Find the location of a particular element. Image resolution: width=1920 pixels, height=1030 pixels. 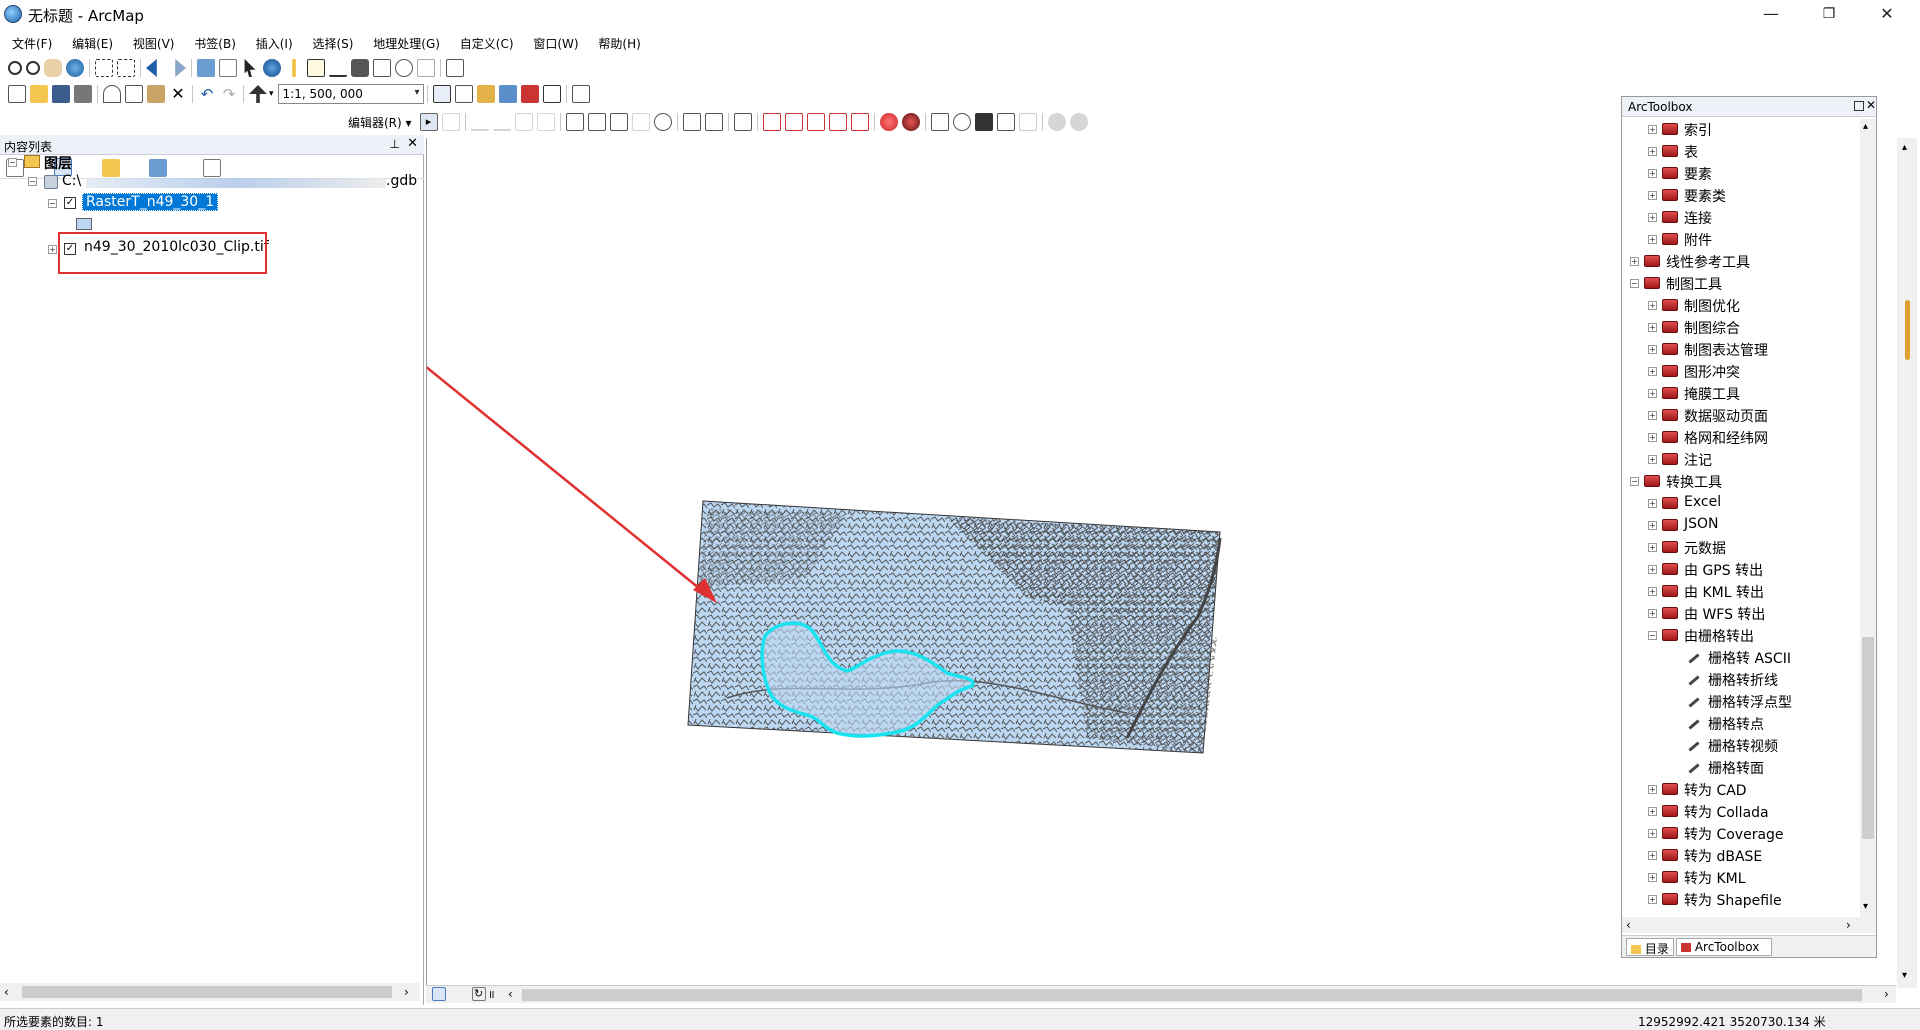

fixed-zoom-out-icon is located at coordinates (126, 68).